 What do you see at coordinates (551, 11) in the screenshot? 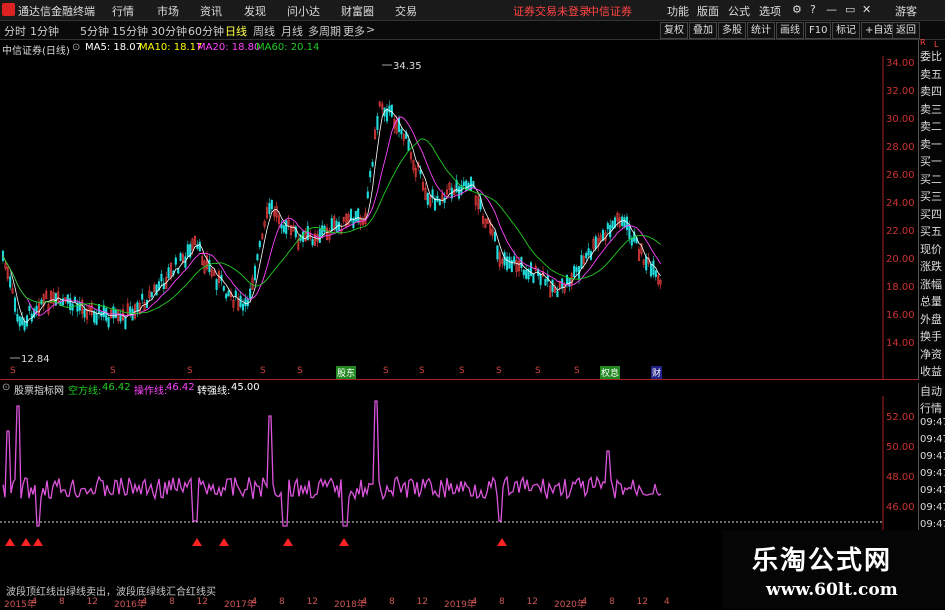
I see `login-status: 证券交易未登录` at bounding box center [551, 11].